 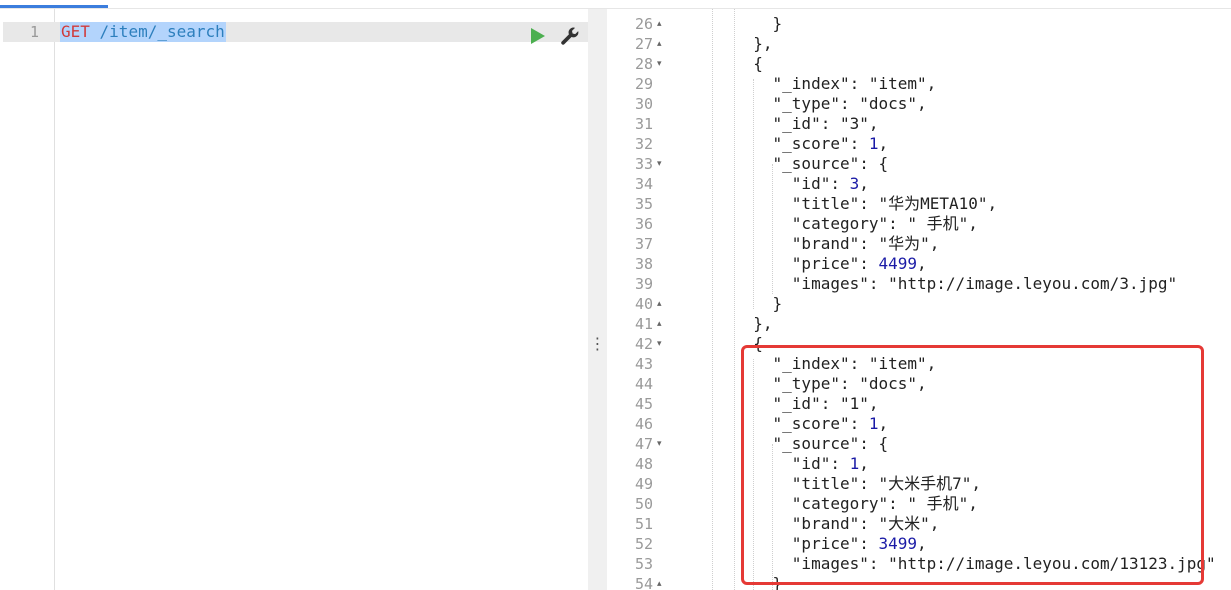 What do you see at coordinates (27, 299) in the screenshot?
I see `request-gutter` at bounding box center [27, 299].